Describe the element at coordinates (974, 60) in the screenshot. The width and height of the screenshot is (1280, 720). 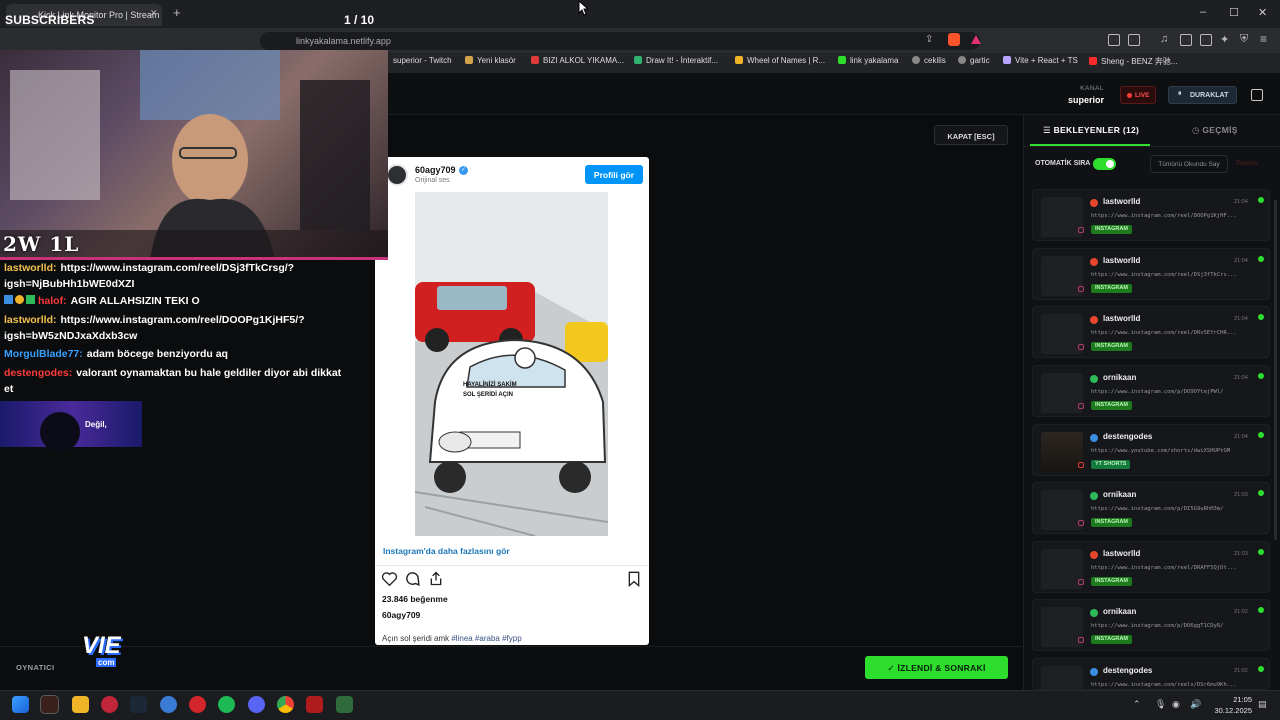
I see `bookmark-item: gartic` at that location.